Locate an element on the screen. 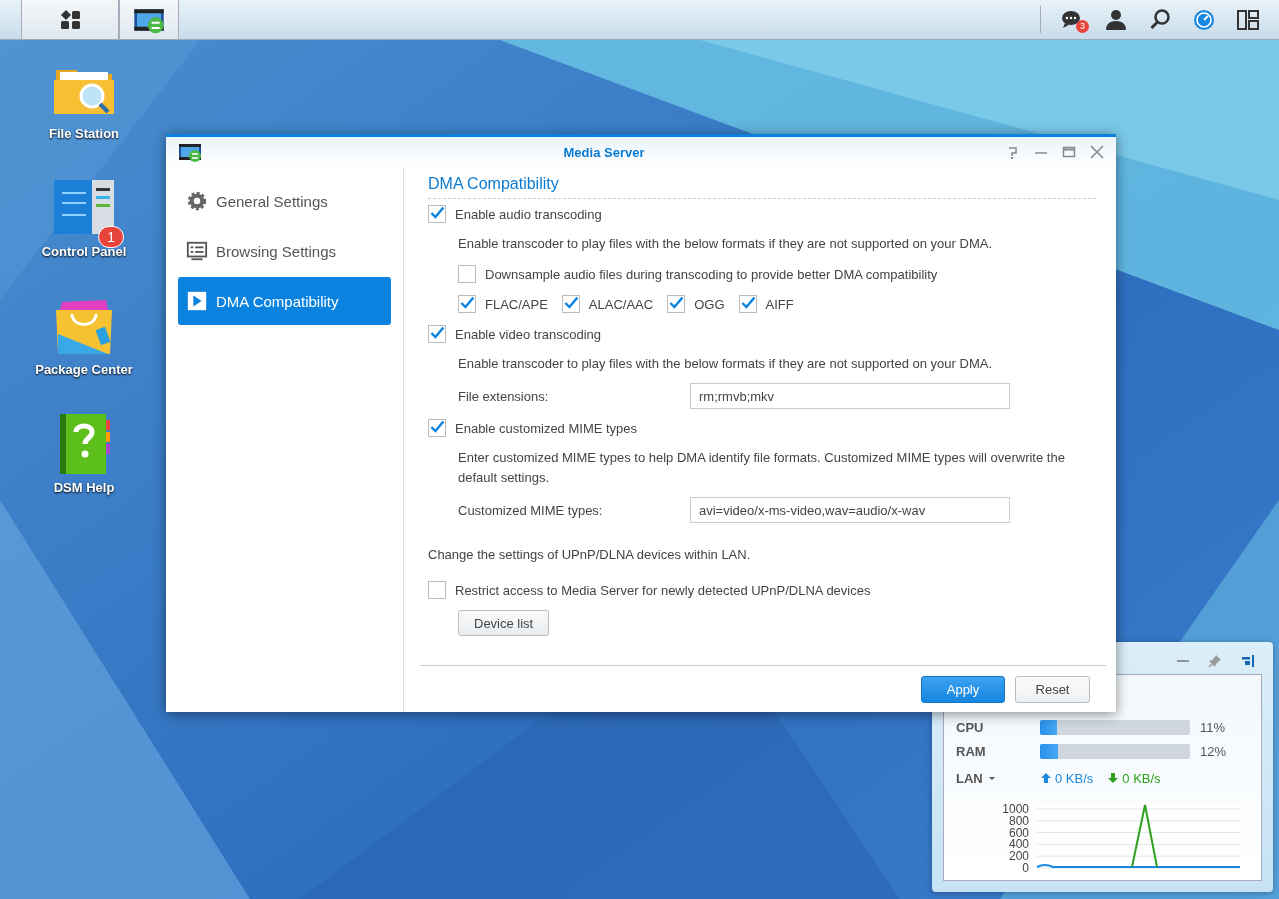  app-label: DSM Help is located at coordinates (84, 488).